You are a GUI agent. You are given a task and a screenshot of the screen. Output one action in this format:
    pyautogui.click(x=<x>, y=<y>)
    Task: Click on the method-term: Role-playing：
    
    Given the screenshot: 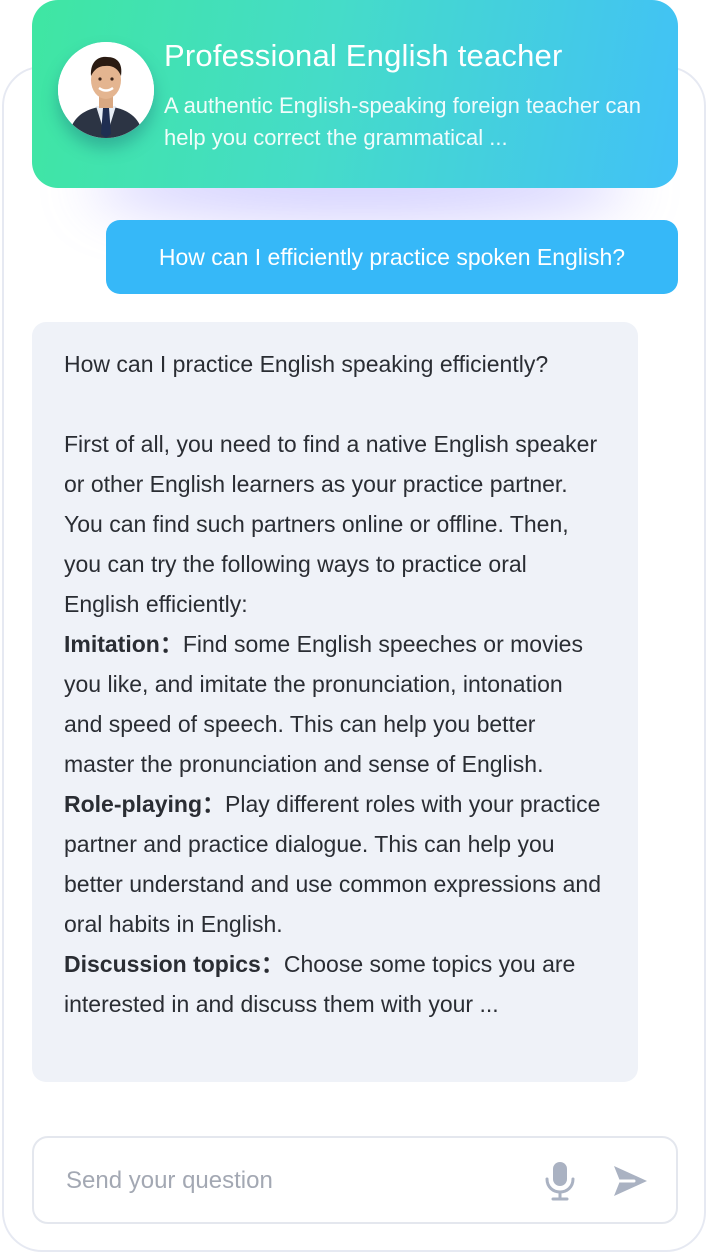 What is the action you would take?
    pyautogui.click(x=145, y=804)
    